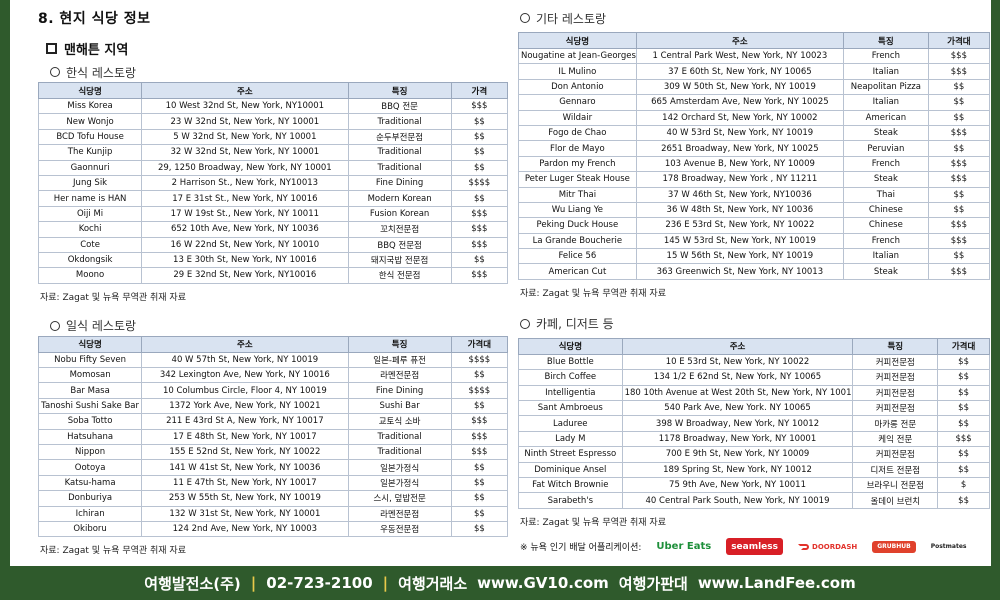  What do you see at coordinates (577, 179) in the screenshot?
I see `restaurant-name-cell: Peter Luger Steak House` at bounding box center [577, 179].